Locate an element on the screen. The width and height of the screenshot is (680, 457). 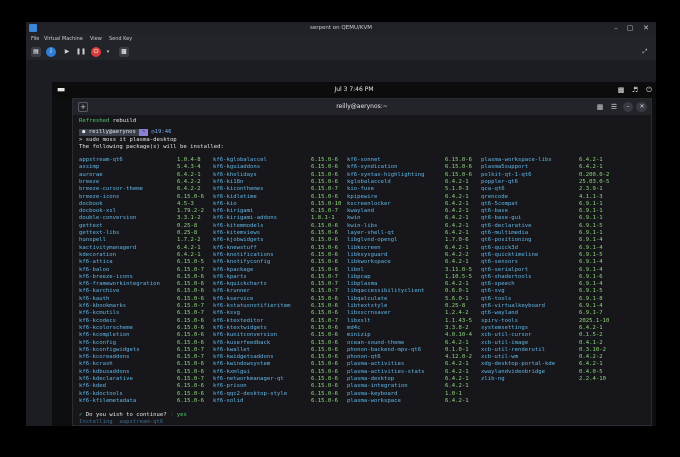
package-name: xwaylandvideobridge is located at coordinates (513, 371).